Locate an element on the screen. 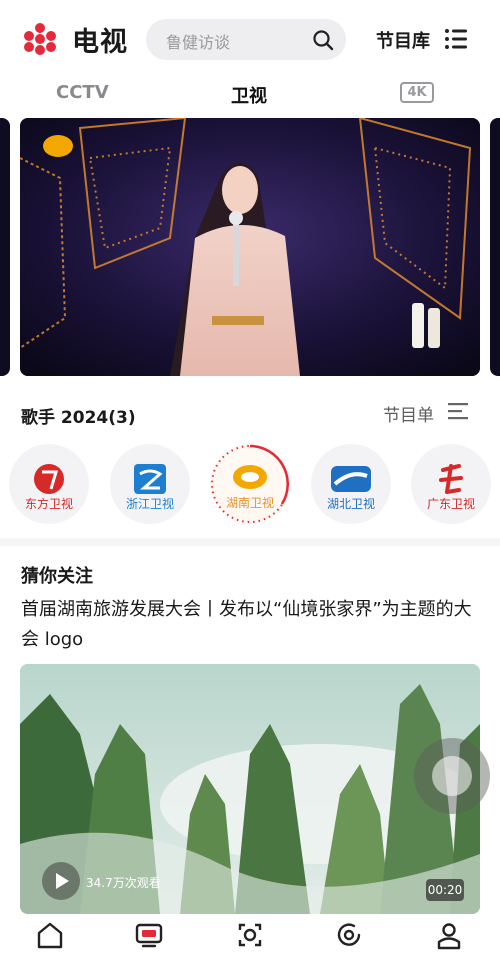 The image size is (500, 953). bottom-navigation is located at coordinates (250, 933).